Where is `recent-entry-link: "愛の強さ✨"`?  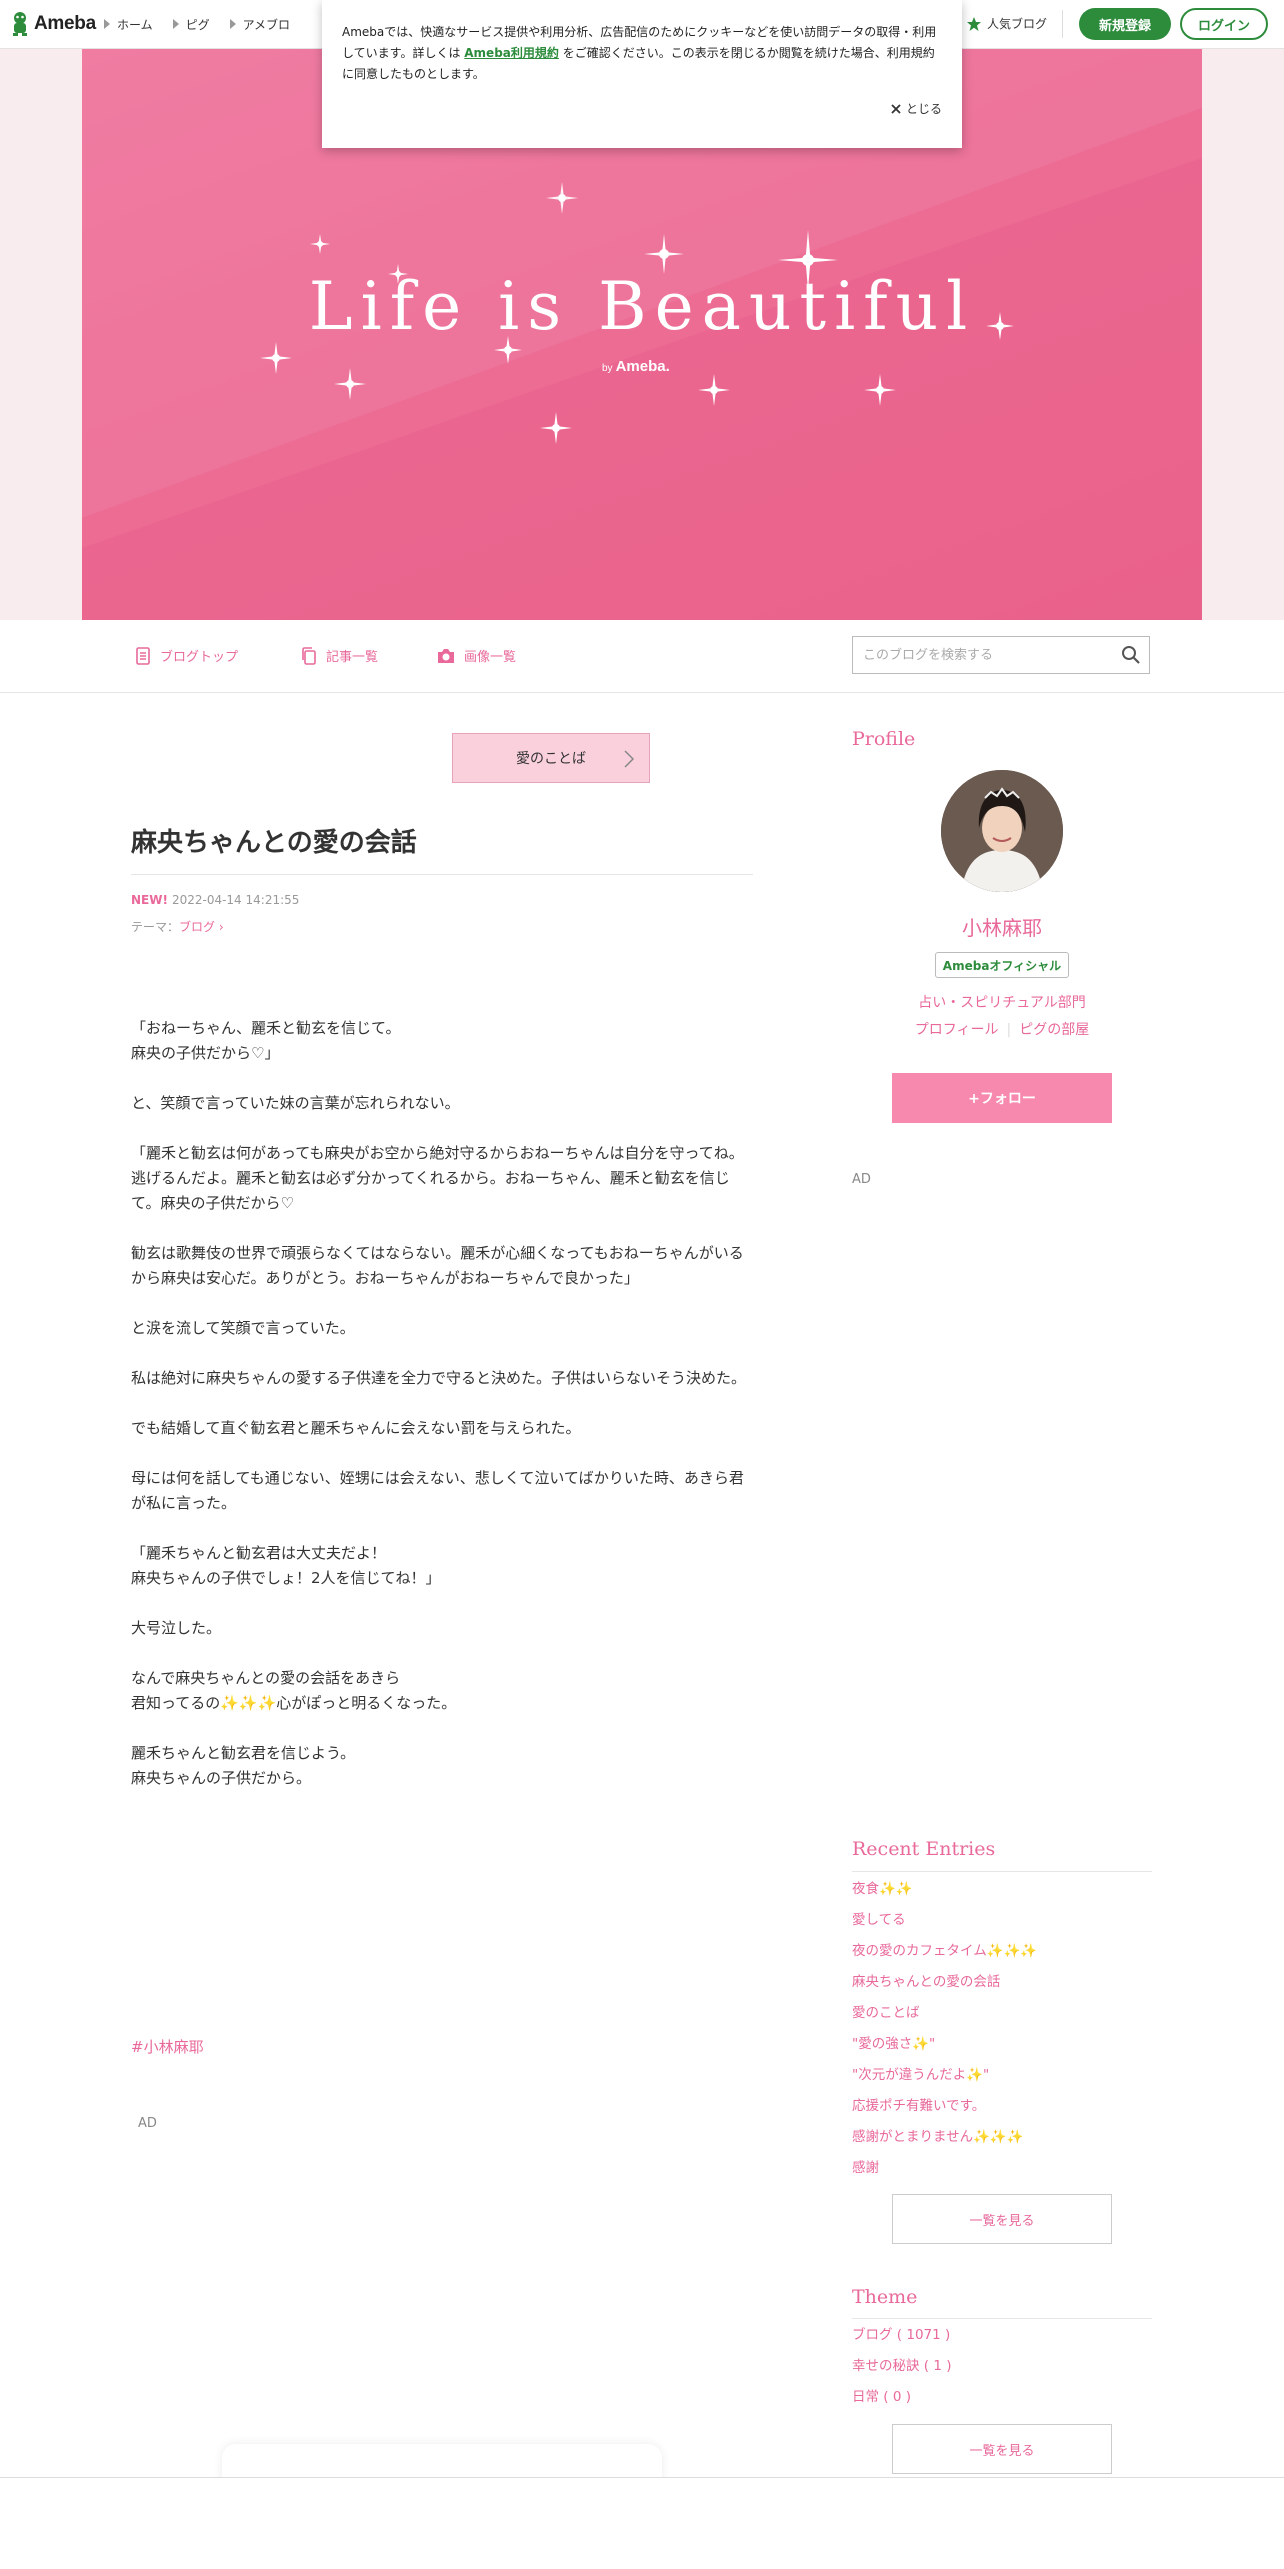 recent-entry-link: "愛の強さ✨" is located at coordinates (1002, 2044).